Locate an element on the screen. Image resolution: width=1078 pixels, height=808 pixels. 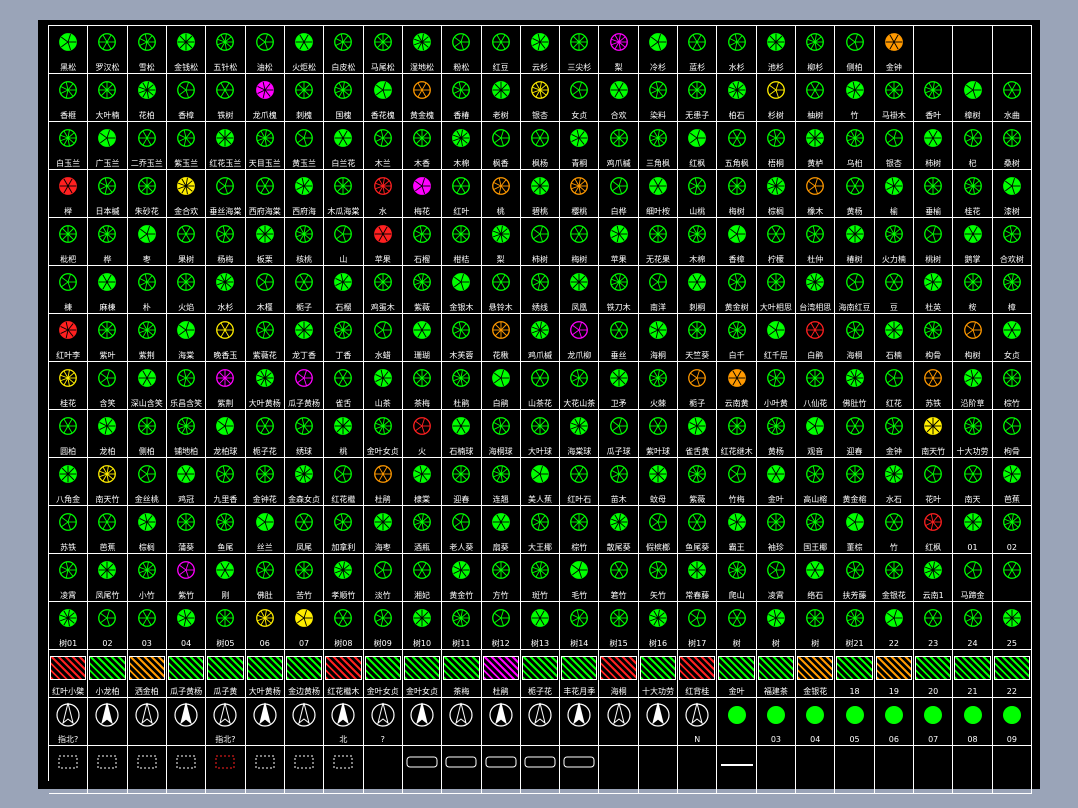
plant-symbol-cell: 圆柏 is located at coordinates (69, 434).